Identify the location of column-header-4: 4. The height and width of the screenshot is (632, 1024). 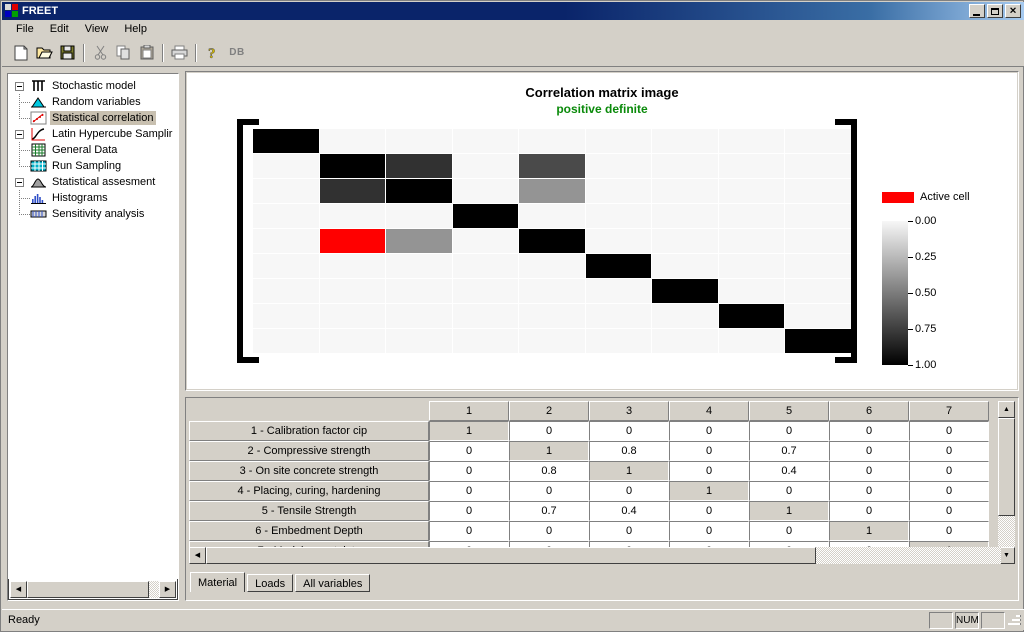
(709, 411).